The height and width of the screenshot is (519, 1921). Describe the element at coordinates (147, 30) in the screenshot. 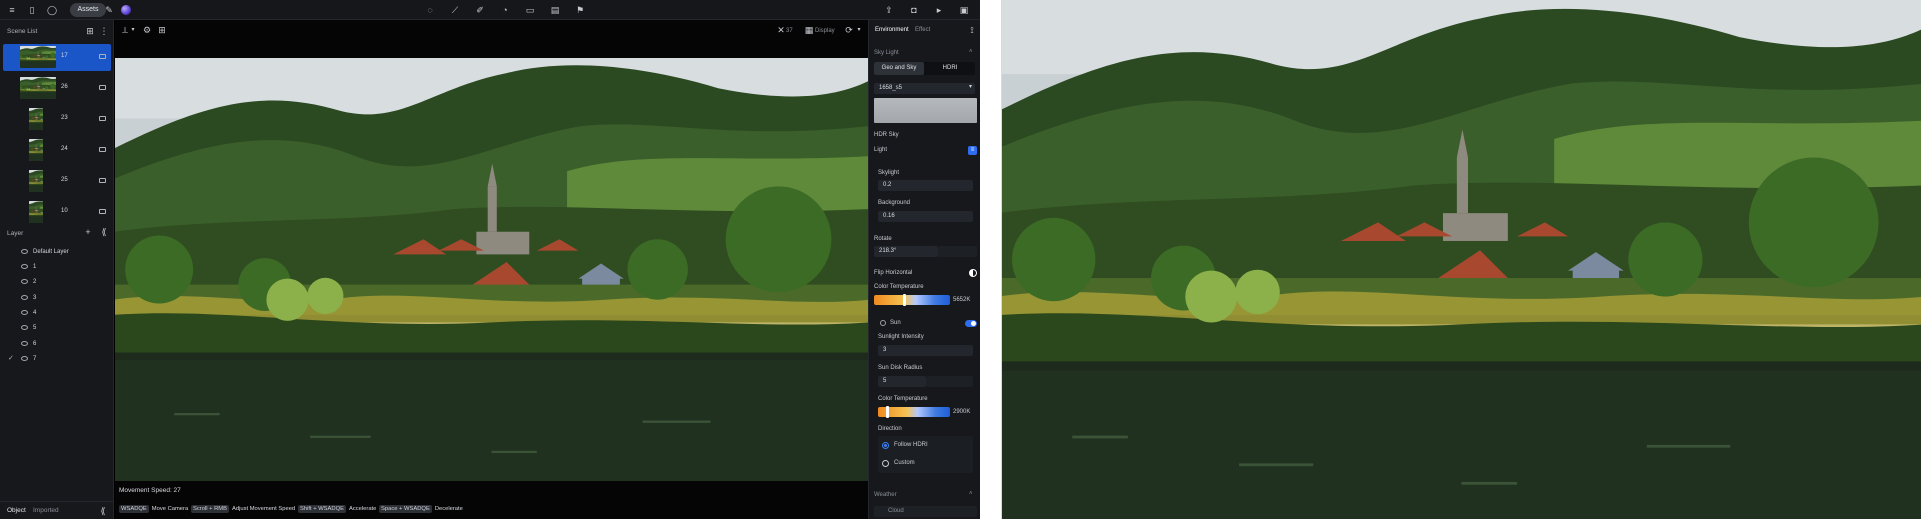

I see `settings-icon: ⚙` at that location.